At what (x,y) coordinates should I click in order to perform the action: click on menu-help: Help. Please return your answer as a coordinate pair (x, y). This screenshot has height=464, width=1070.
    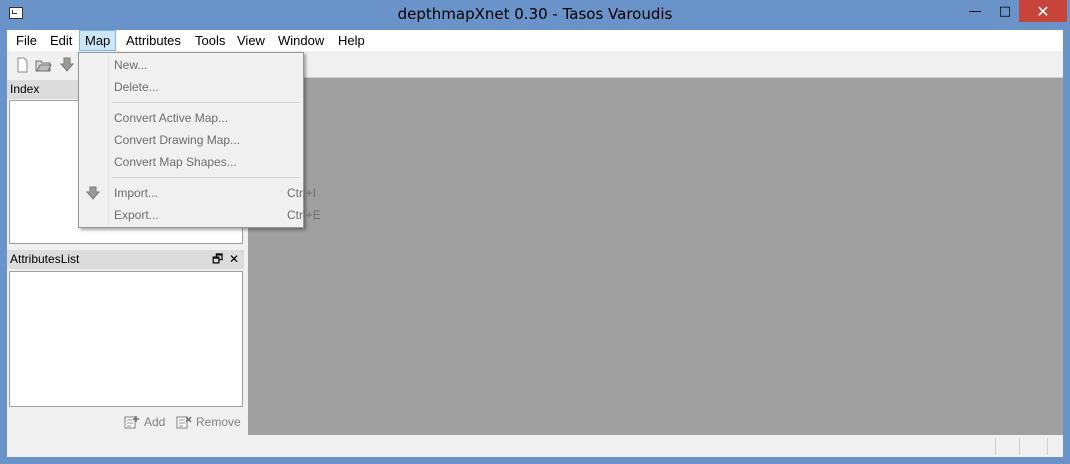
    Looking at the image, I should click on (351, 40).